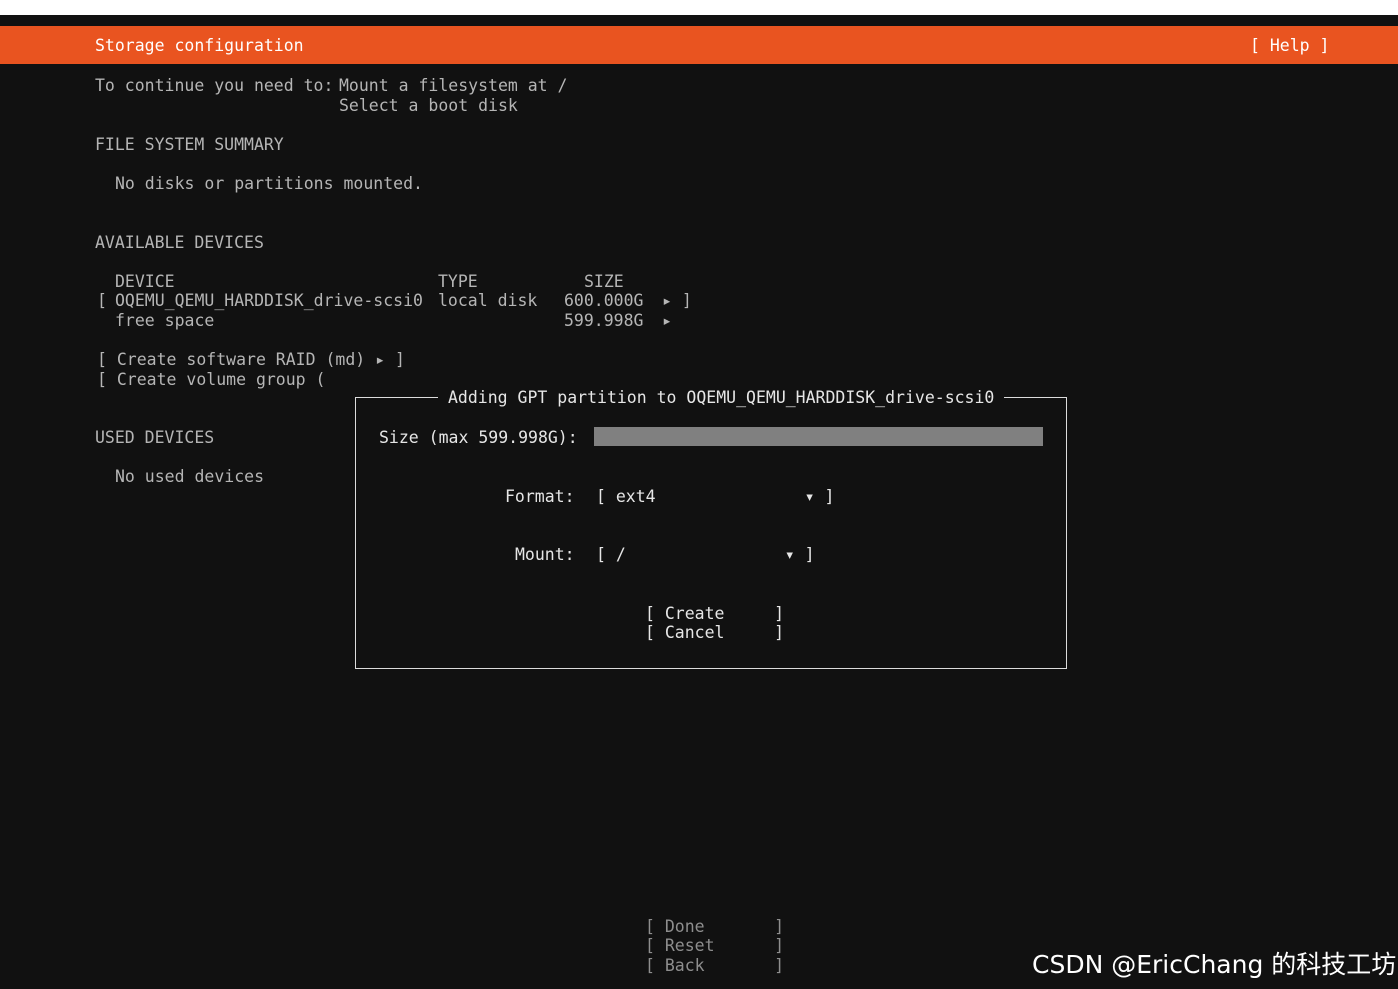 This screenshot has height=989, width=1398. What do you see at coordinates (269, 183) in the screenshot?
I see `fs-summary-empty: No disks or partitions mounted.` at bounding box center [269, 183].